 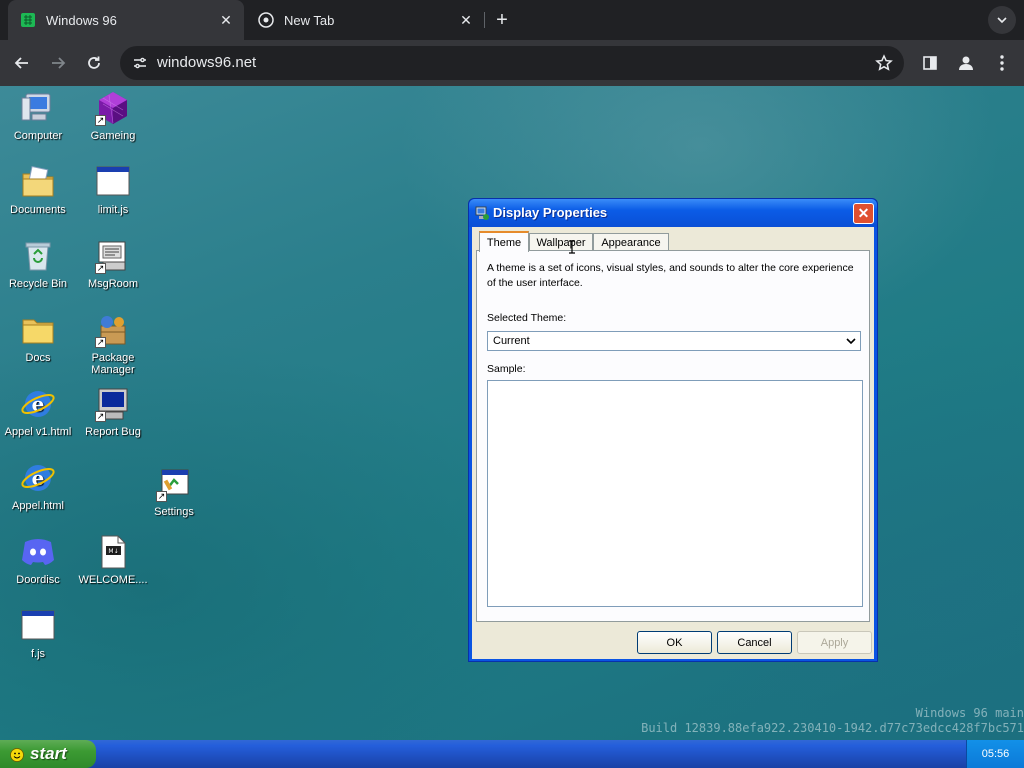 I want to click on start-button: start, so click(x=48, y=754).